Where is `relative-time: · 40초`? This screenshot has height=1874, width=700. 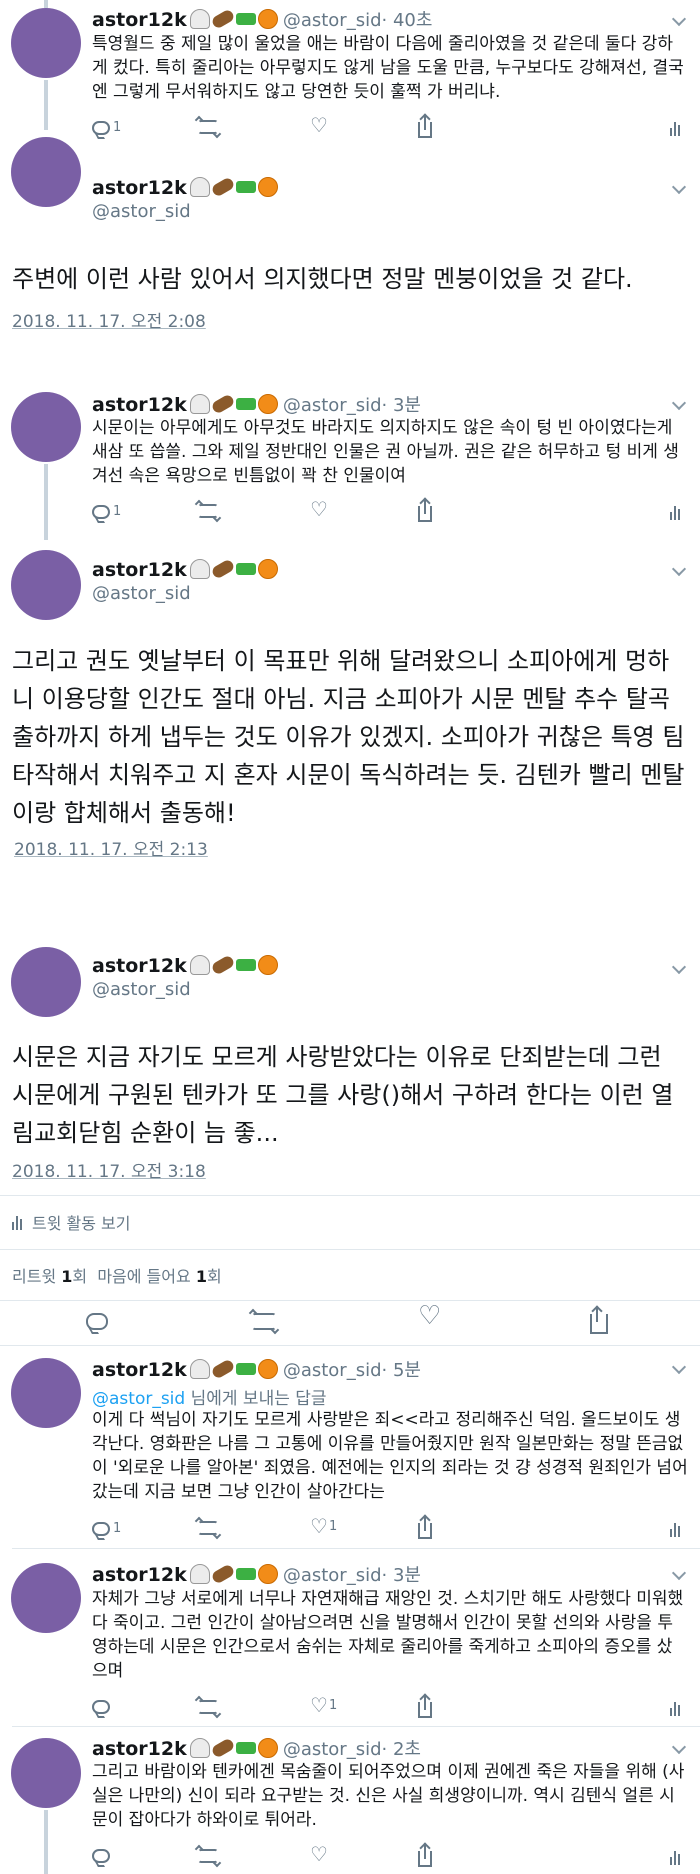
relative-time: · 40초 is located at coordinates (407, 20).